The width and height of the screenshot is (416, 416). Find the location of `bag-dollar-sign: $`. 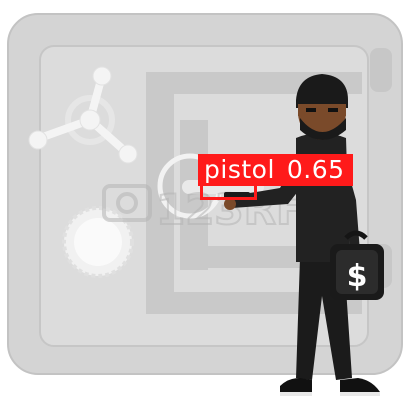

bag-dollar-sign: $ is located at coordinates (357, 276).